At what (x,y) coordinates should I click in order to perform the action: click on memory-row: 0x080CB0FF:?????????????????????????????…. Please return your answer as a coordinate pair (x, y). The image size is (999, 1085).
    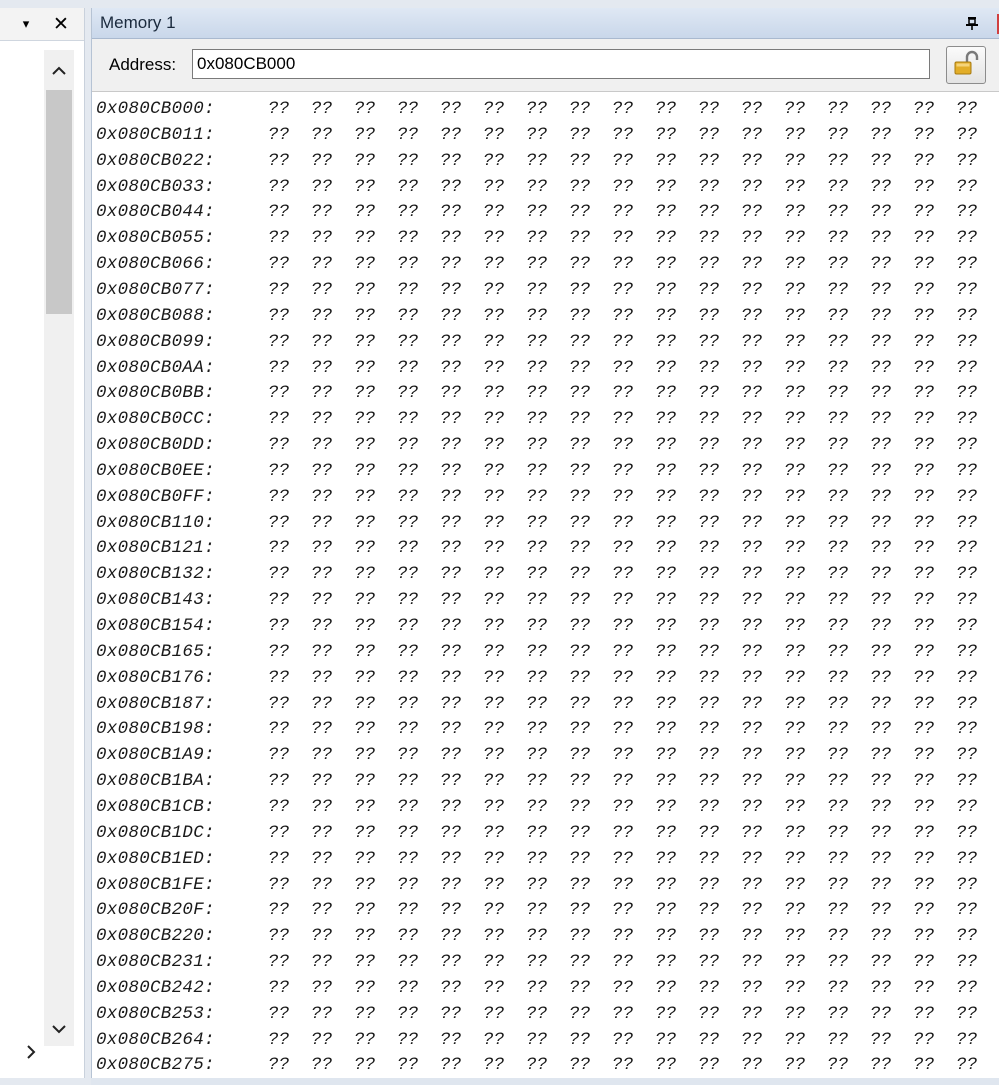
    Looking at the image, I should click on (546, 499).